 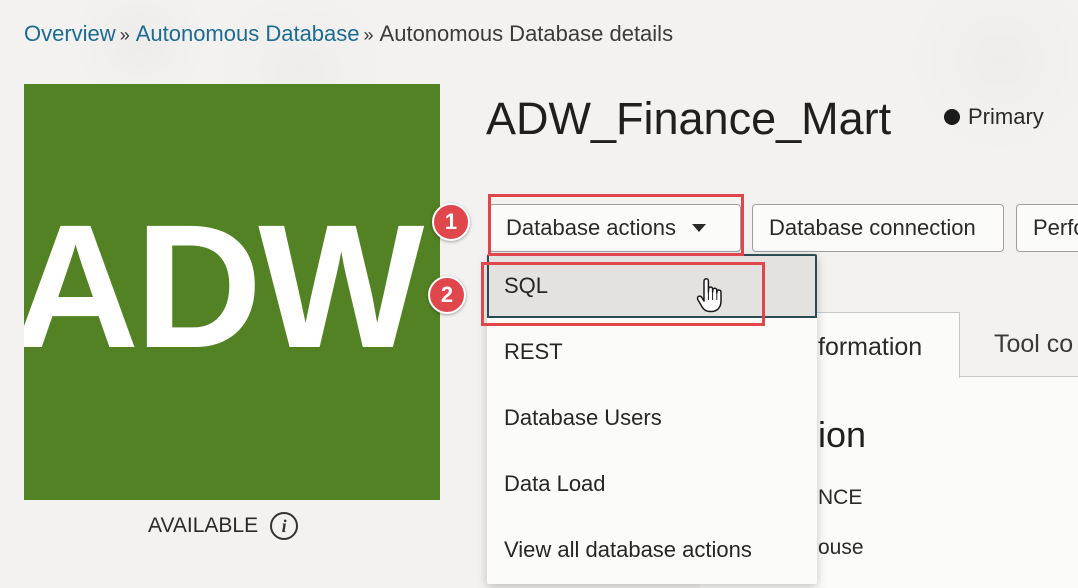 I want to click on database-actions-button: Database actions, so click(x=615, y=228).